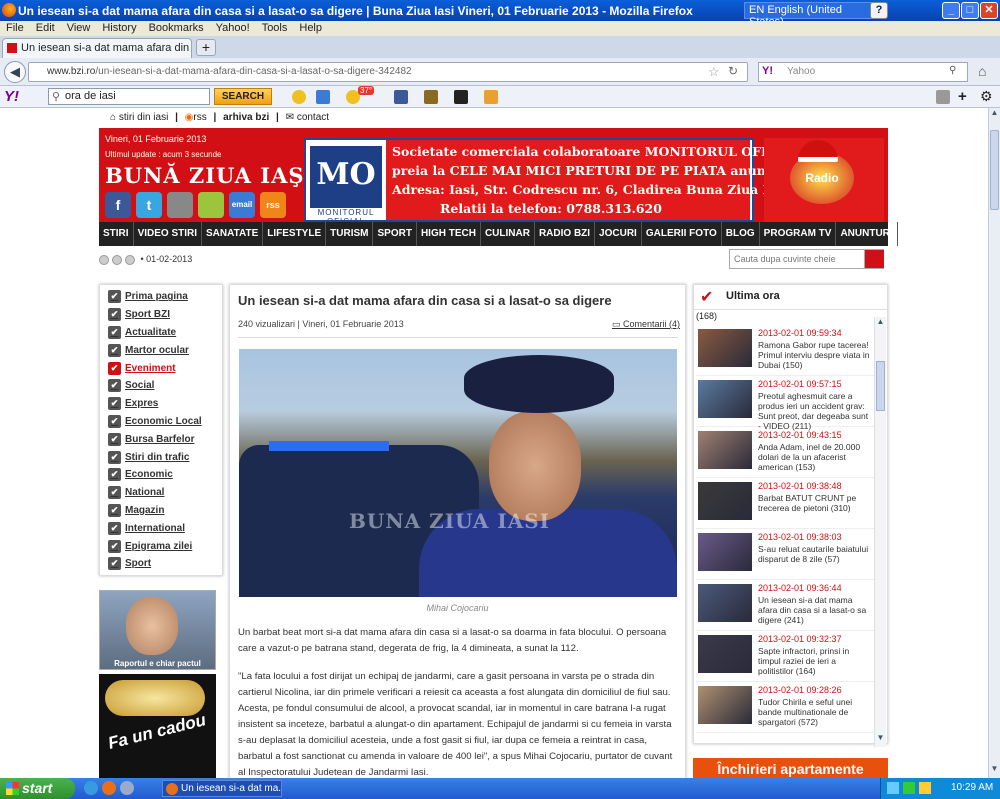 The height and width of the screenshot is (799, 1000). What do you see at coordinates (180, 205) in the screenshot?
I see `apple-icon` at bounding box center [180, 205].